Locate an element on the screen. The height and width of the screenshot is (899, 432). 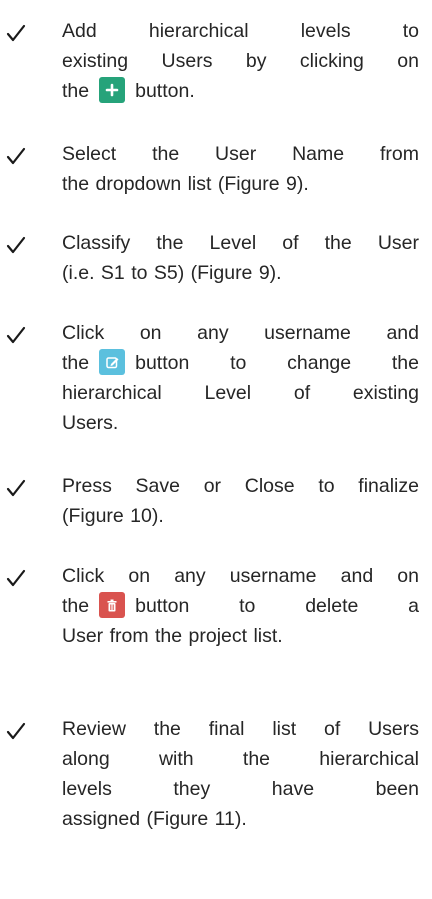
plus-icon is located at coordinates (112, 90).